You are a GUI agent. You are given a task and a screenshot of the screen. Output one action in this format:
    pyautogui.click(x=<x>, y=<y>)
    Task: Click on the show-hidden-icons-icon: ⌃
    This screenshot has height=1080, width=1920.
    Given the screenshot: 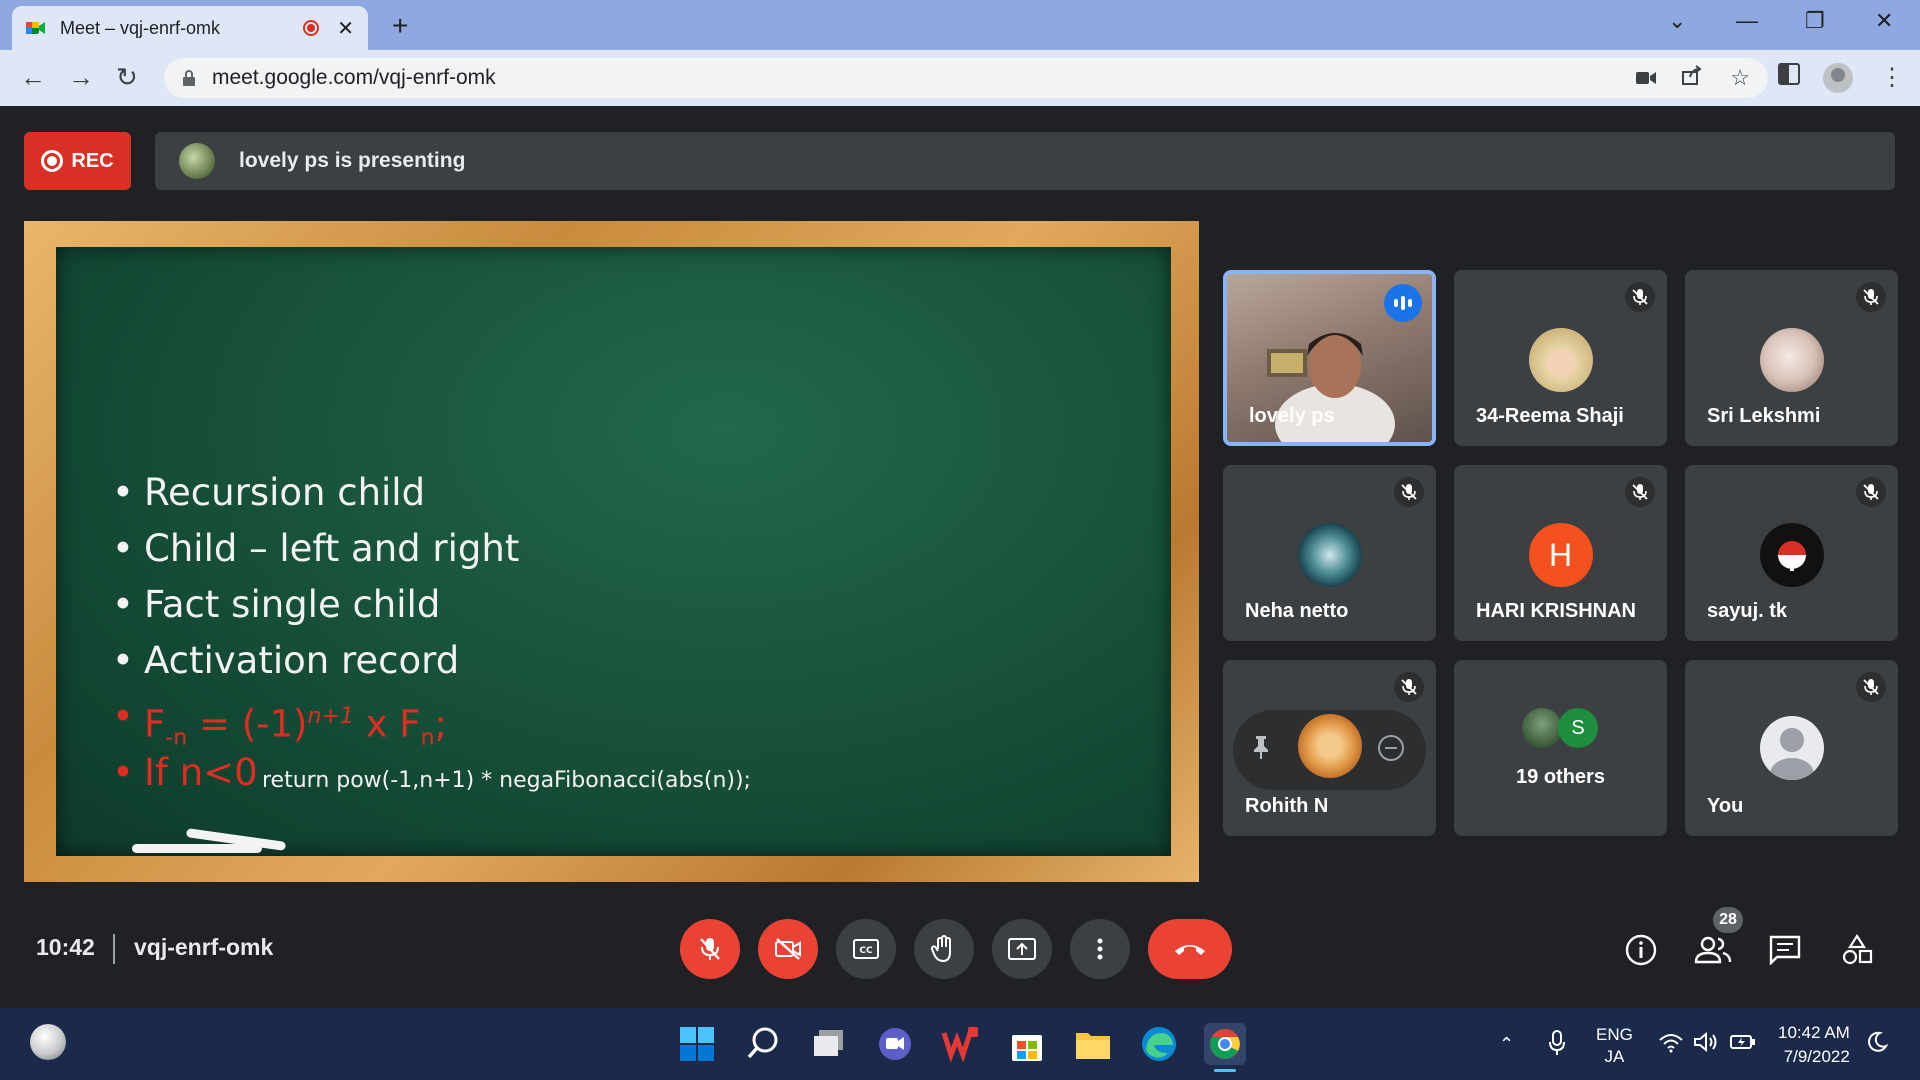 What is the action you would take?
    pyautogui.click(x=1506, y=1044)
    